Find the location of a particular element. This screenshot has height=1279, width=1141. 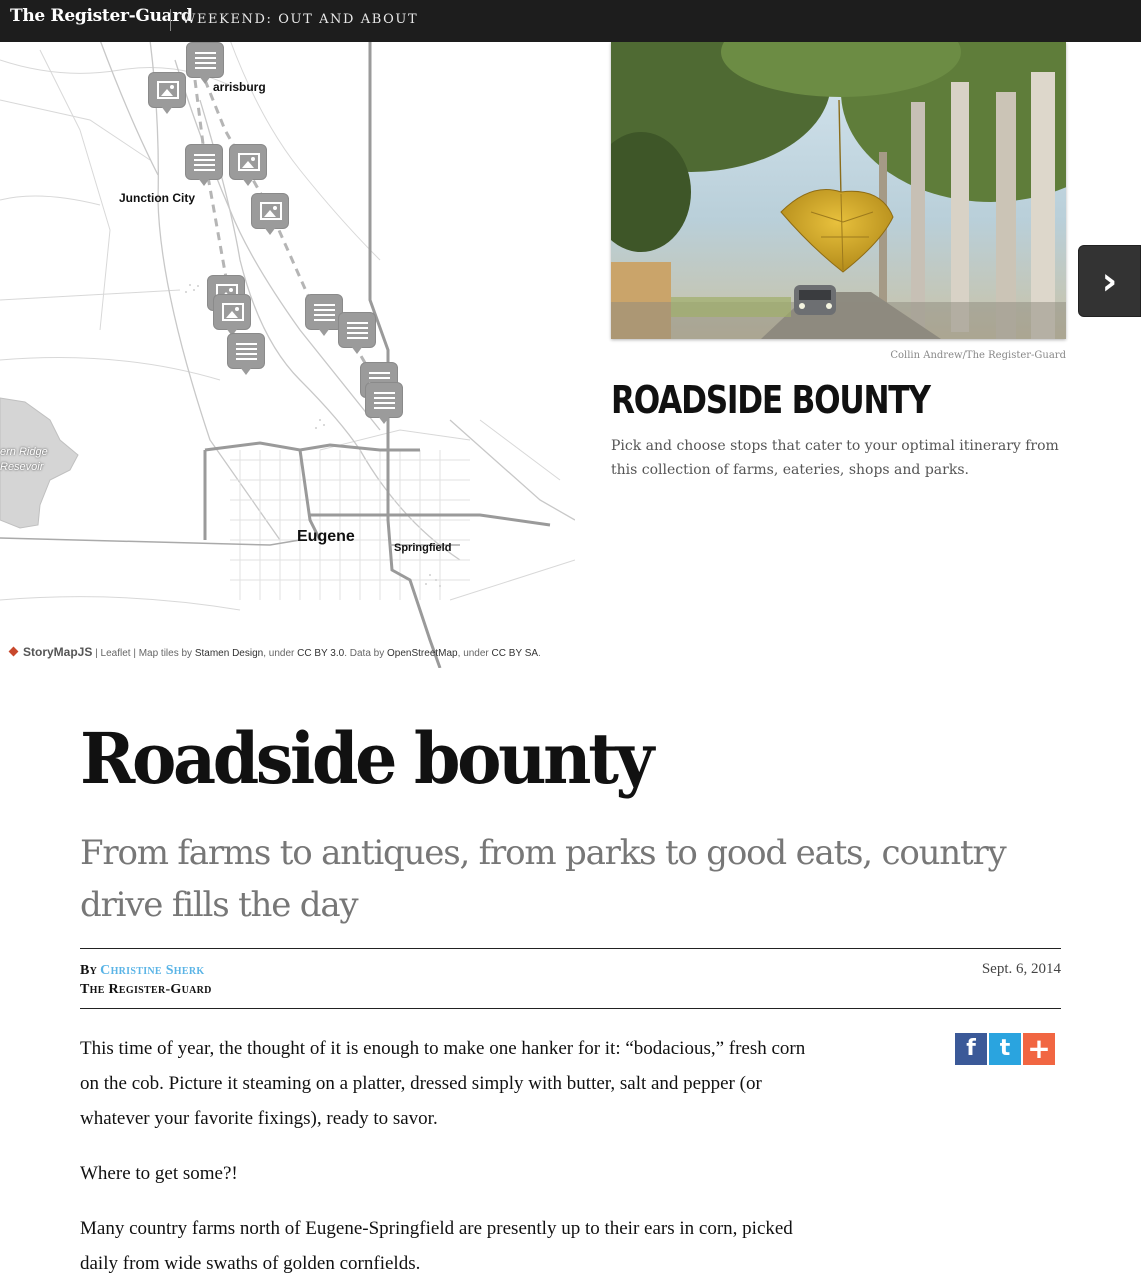

section-title: WEEKEND: OUT AND ABOUT is located at coordinates (300, 19).